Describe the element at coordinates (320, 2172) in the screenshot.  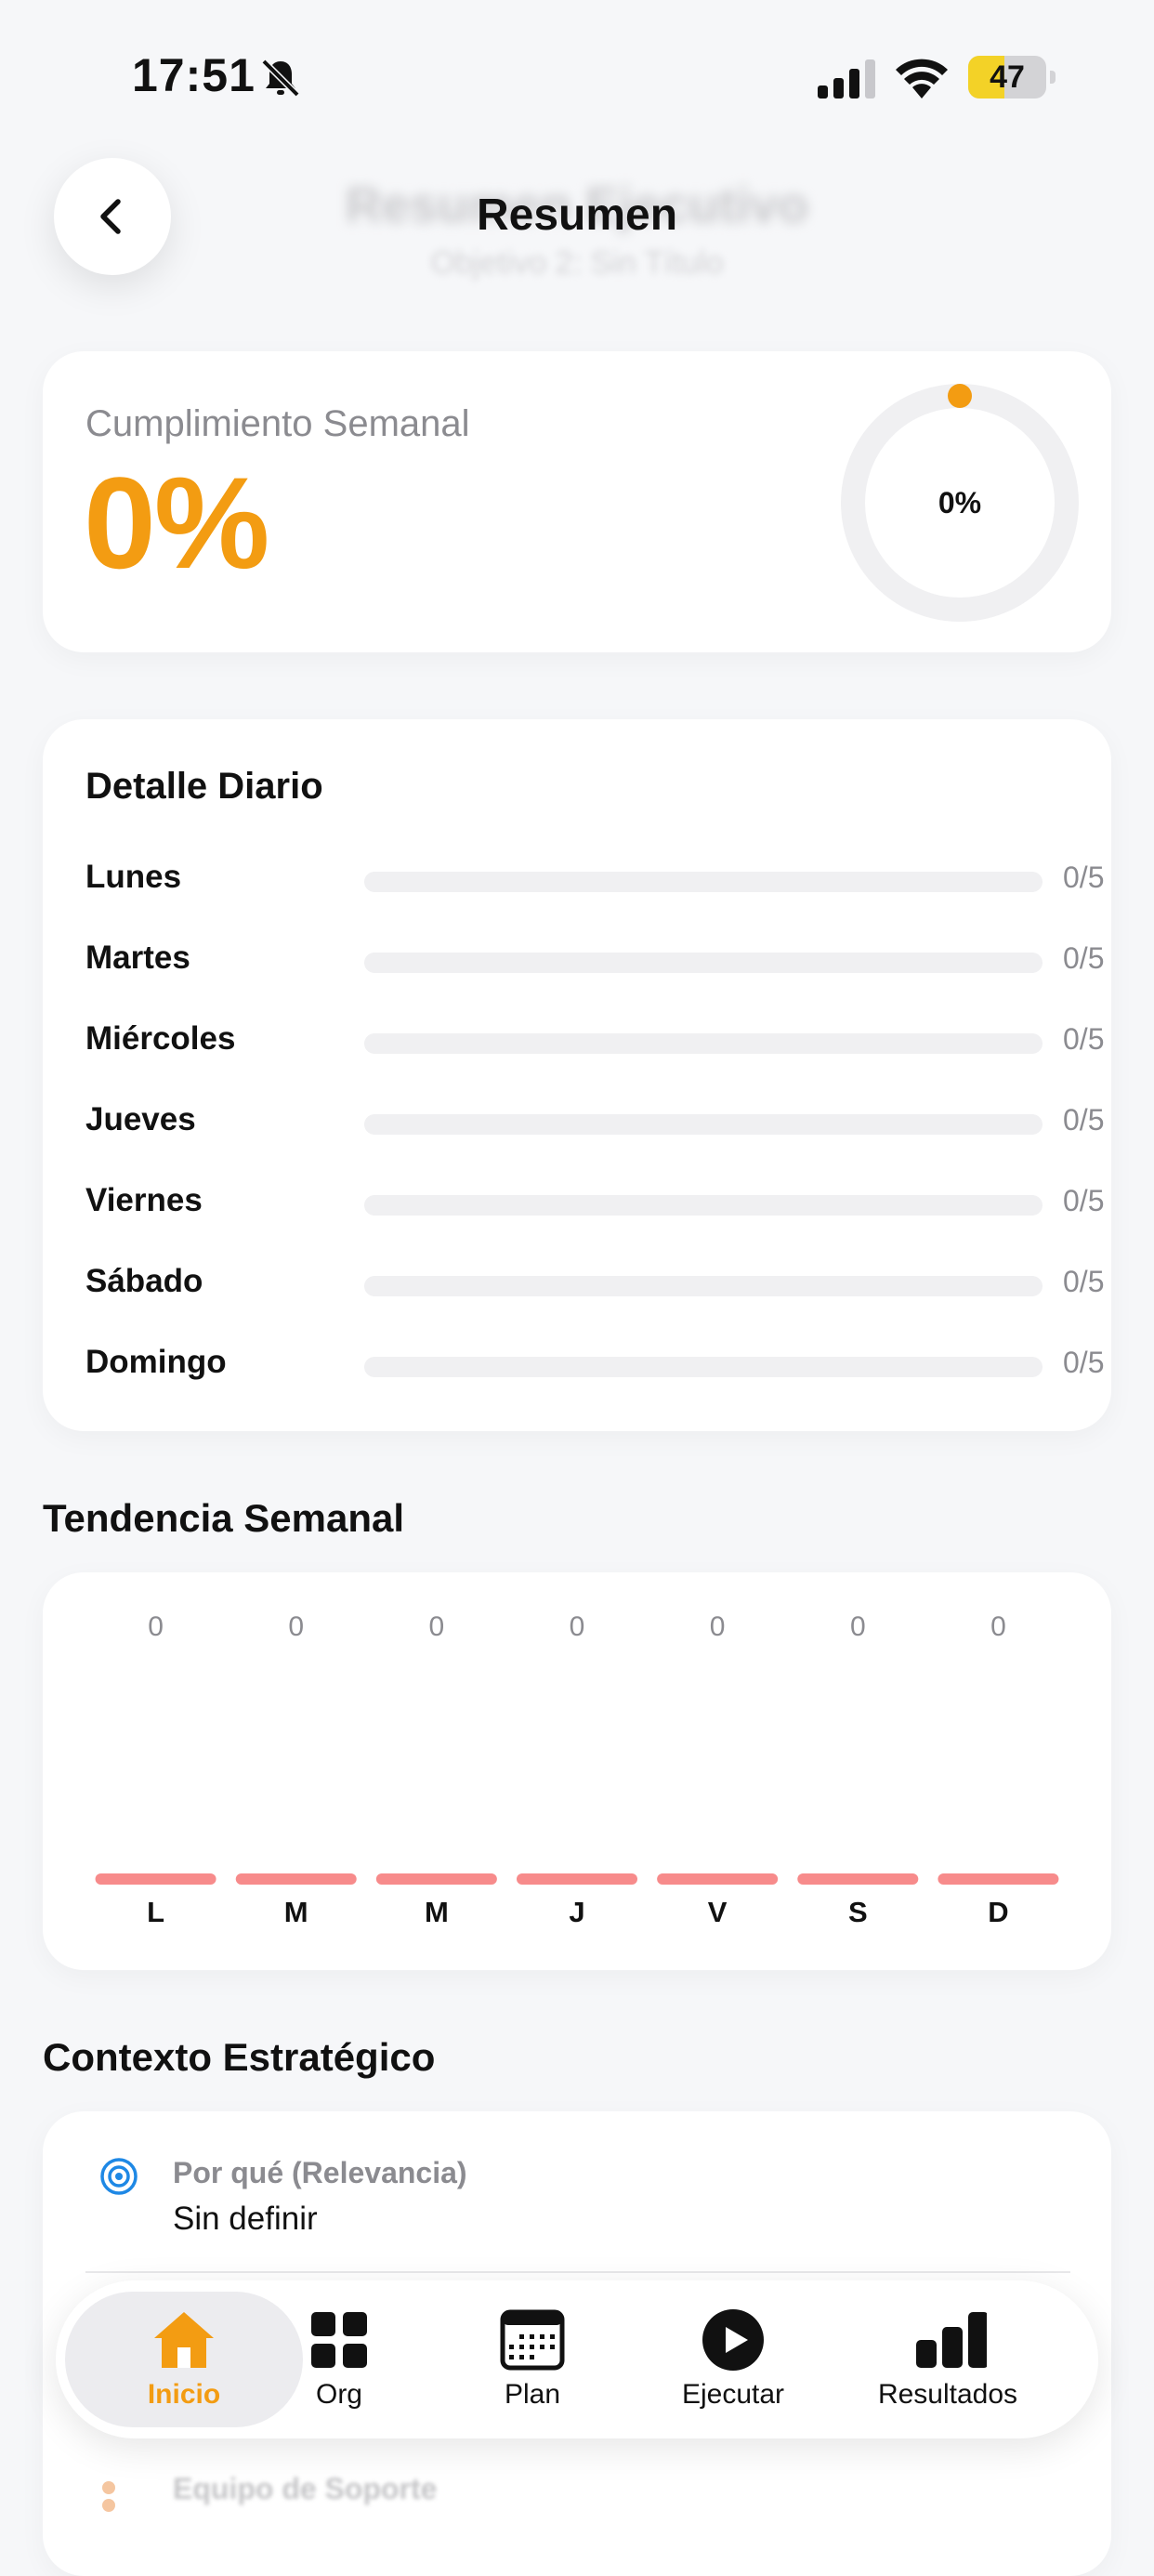
I see `context-item-label: Por qué (Relevancia)` at that location.